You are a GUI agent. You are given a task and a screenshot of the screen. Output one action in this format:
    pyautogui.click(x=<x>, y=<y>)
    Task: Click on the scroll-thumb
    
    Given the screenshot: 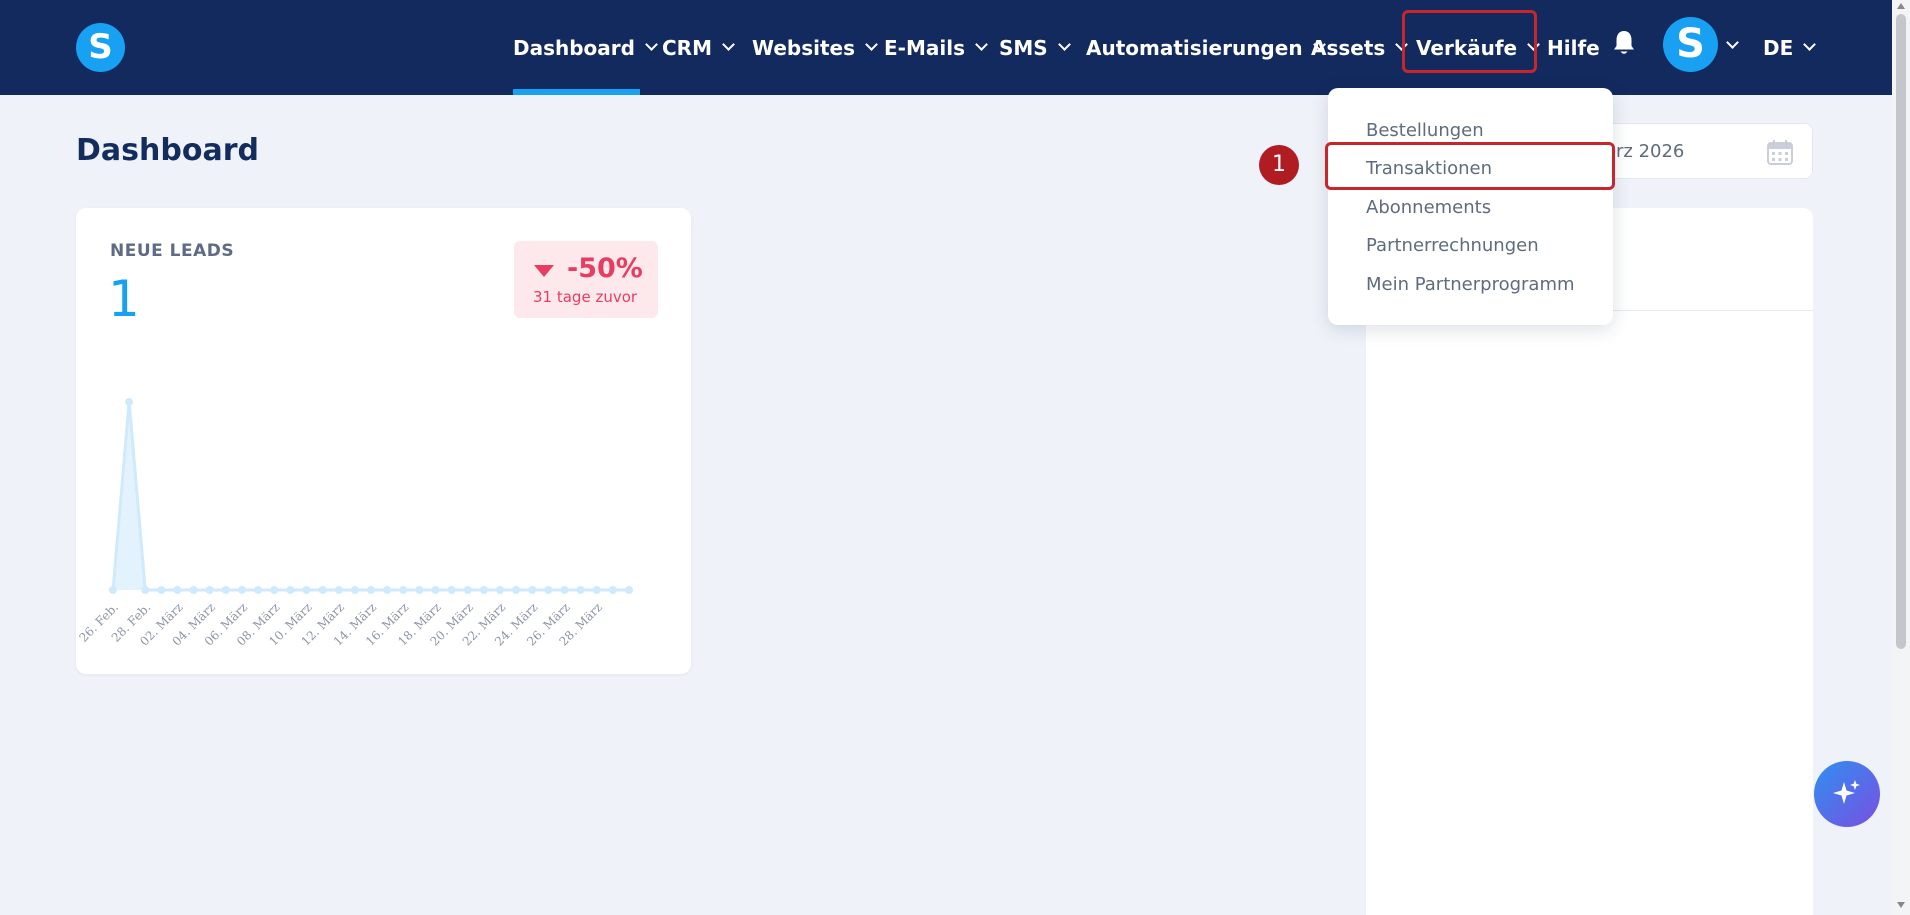 What is the action you would take?
    pyautogui.click(x=1901, y=331)
    